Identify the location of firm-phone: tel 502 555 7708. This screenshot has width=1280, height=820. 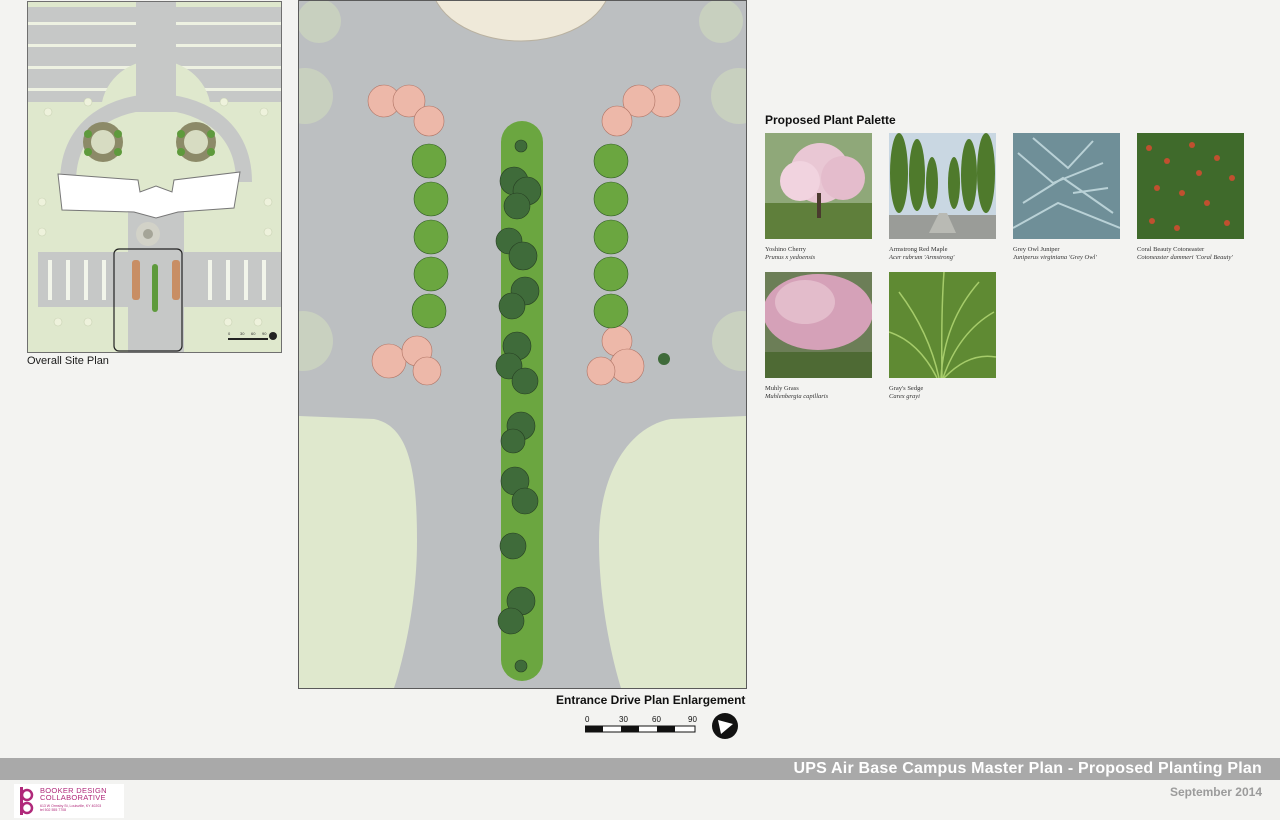
(53, 810).